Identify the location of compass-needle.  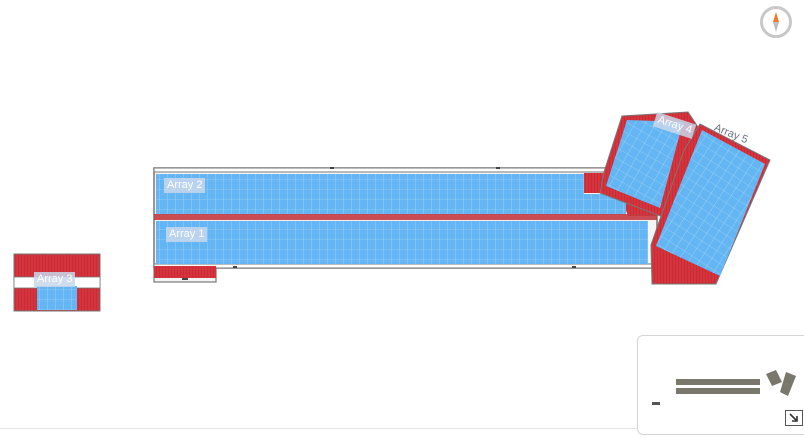
(776, 22).